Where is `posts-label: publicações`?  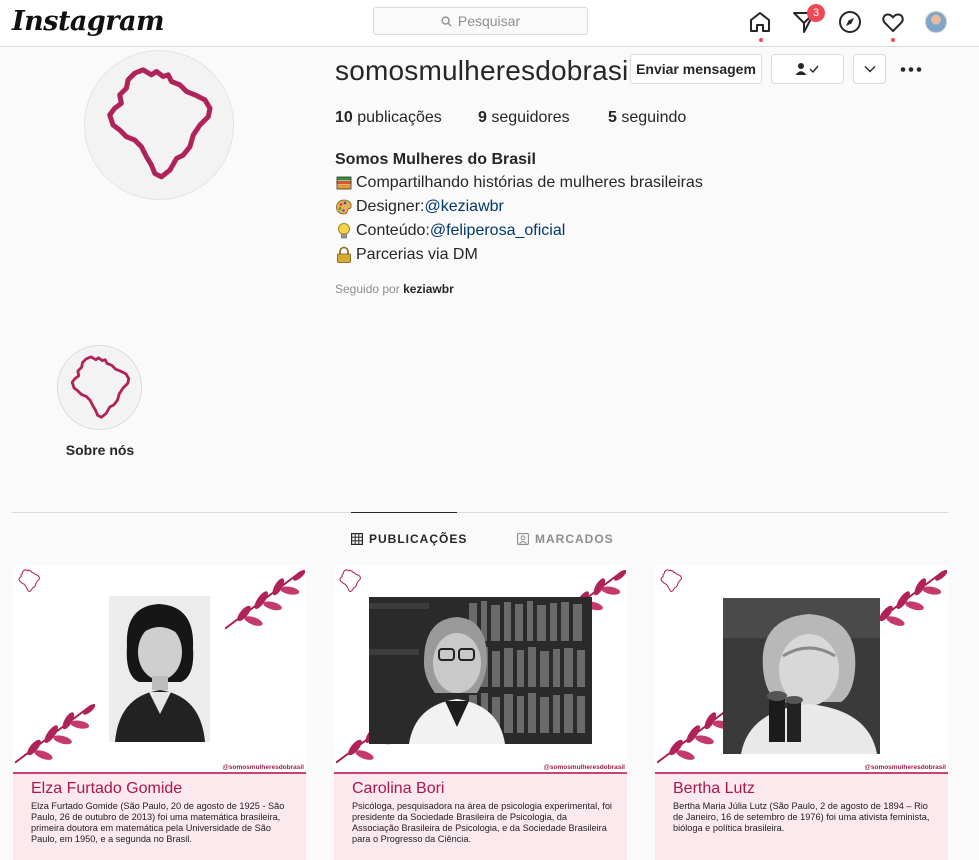 posts-label: publicações is located at coordinates (399, 117).